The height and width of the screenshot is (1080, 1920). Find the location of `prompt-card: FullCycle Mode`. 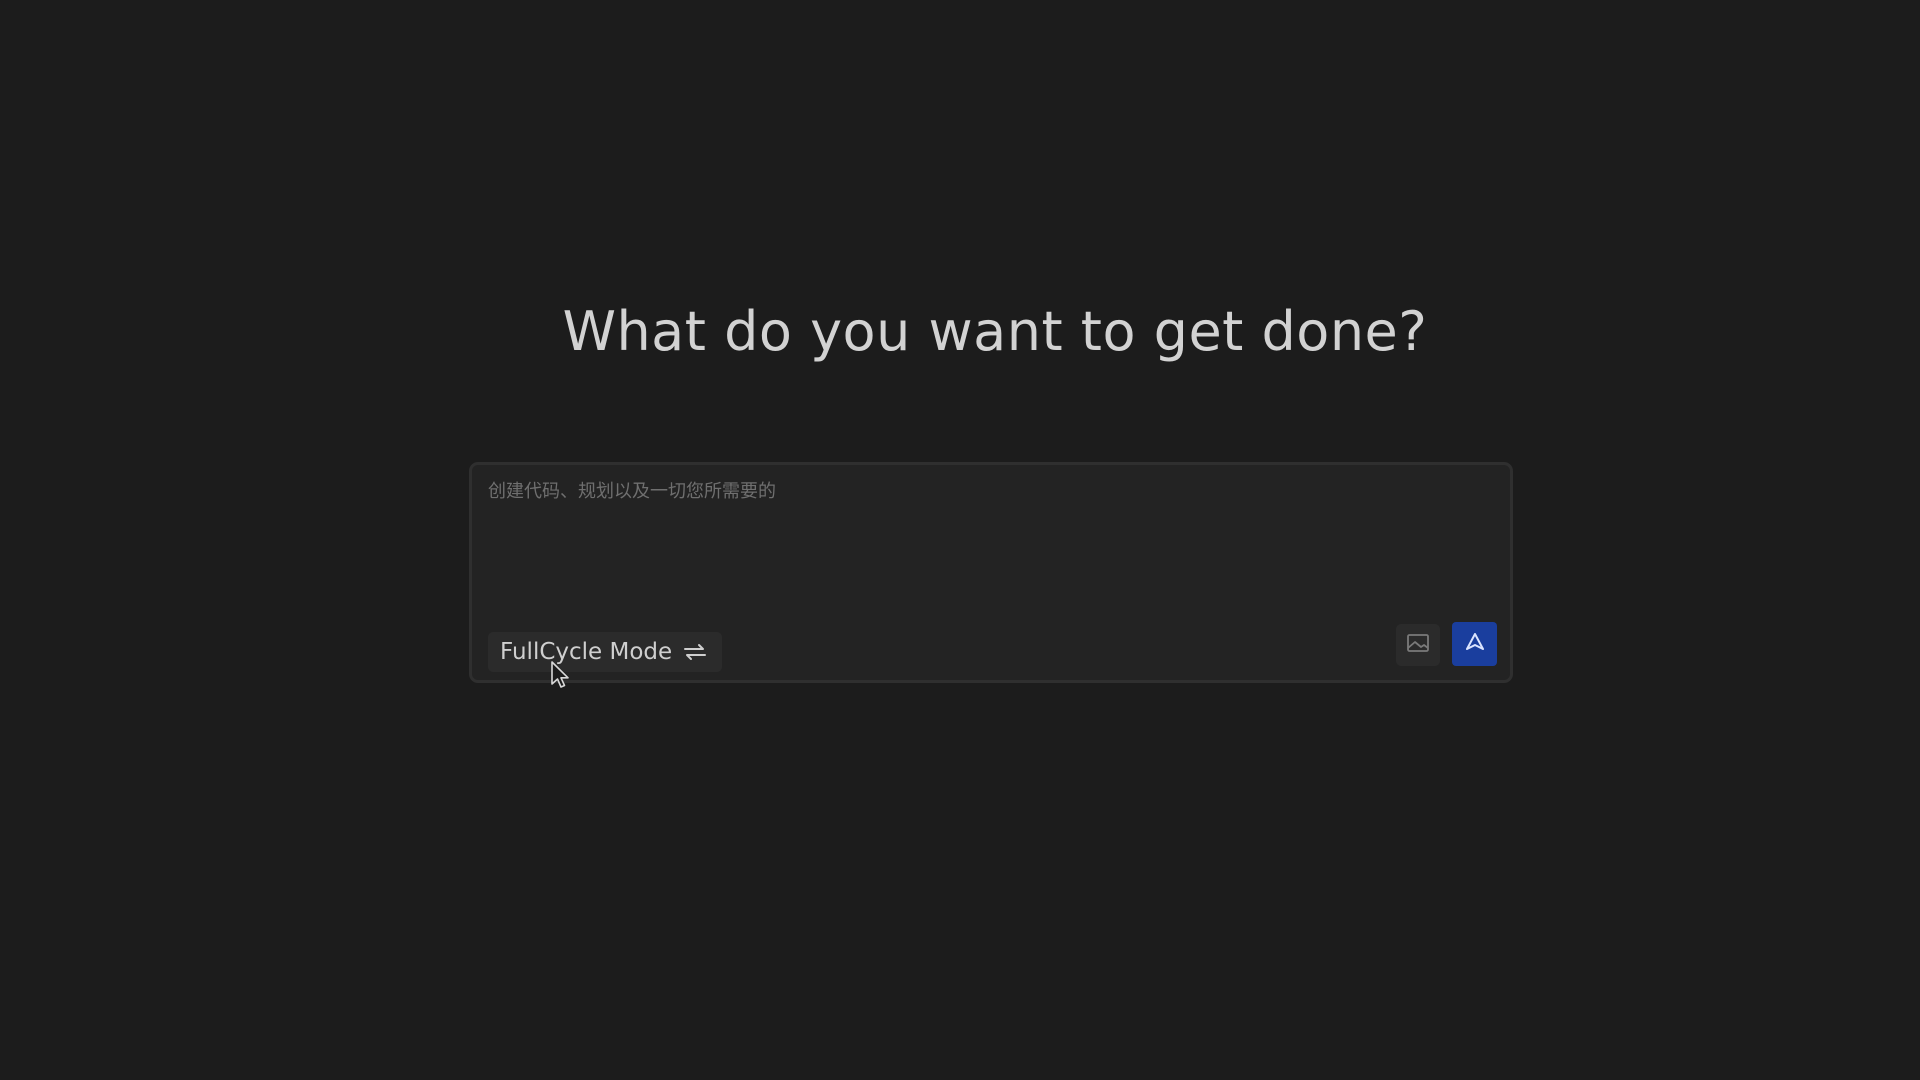

prompt-card: FullCycle Mode is located at coordinates (991, 572).